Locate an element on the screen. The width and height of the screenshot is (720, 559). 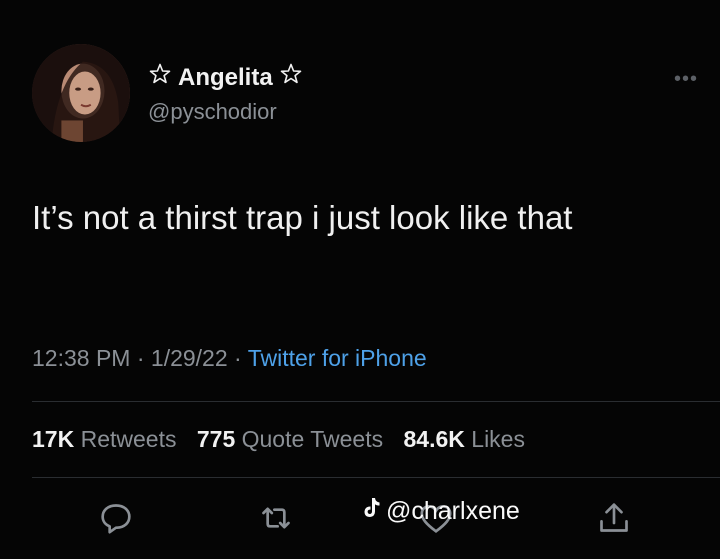
tweet-source-link: Twitter for iPhone is located at coordinates (337, 358).